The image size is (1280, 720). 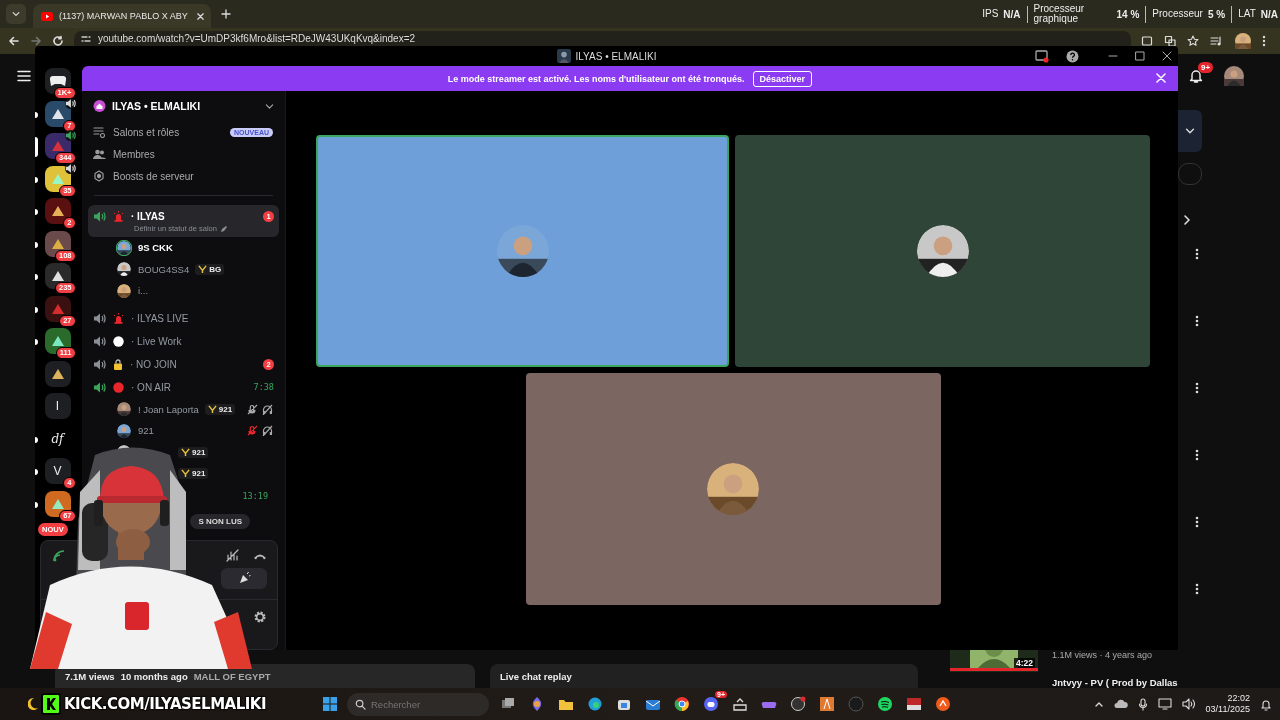 I want to click on channel-name: · ILYAS LIVE, so click(x=160, y=318).